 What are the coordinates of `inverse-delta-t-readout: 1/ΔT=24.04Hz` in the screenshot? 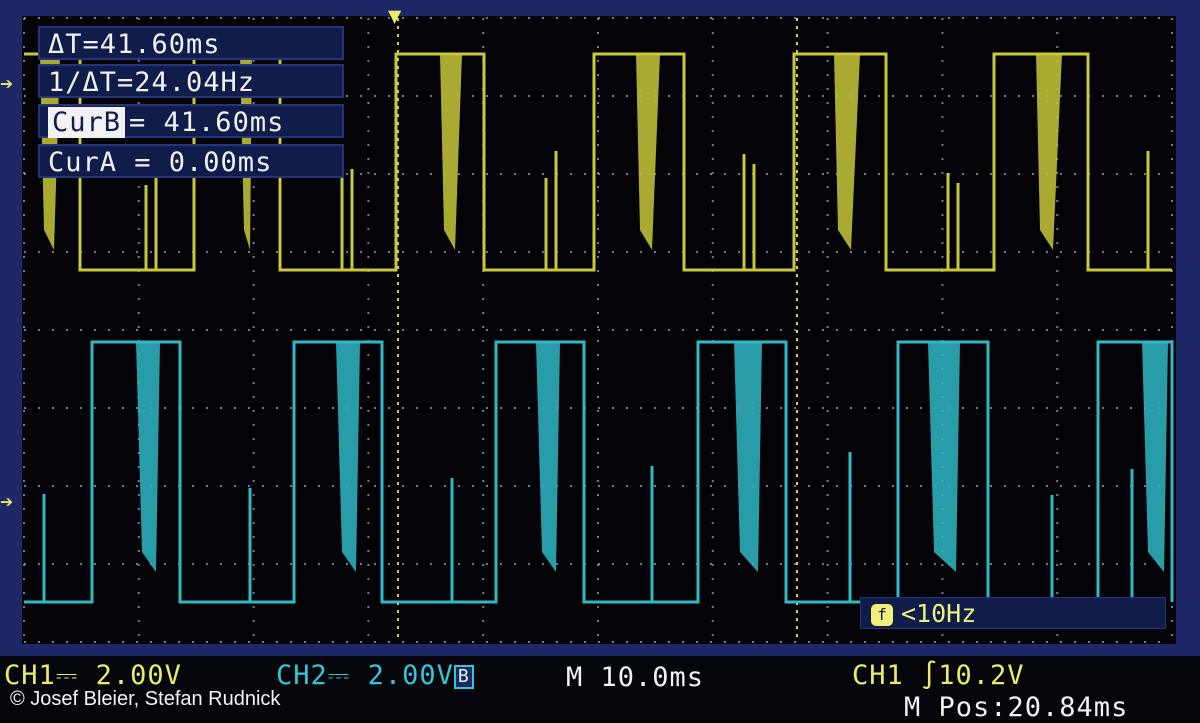 It's located at (191, 81).